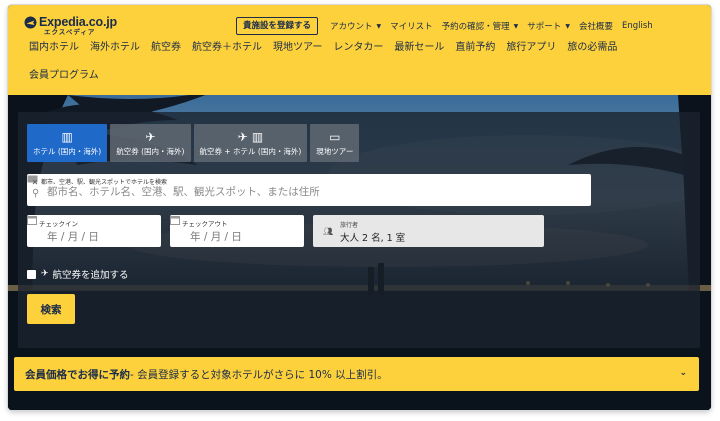  I want to click on nav-item-sale: 最新セール, so click(419, 47).